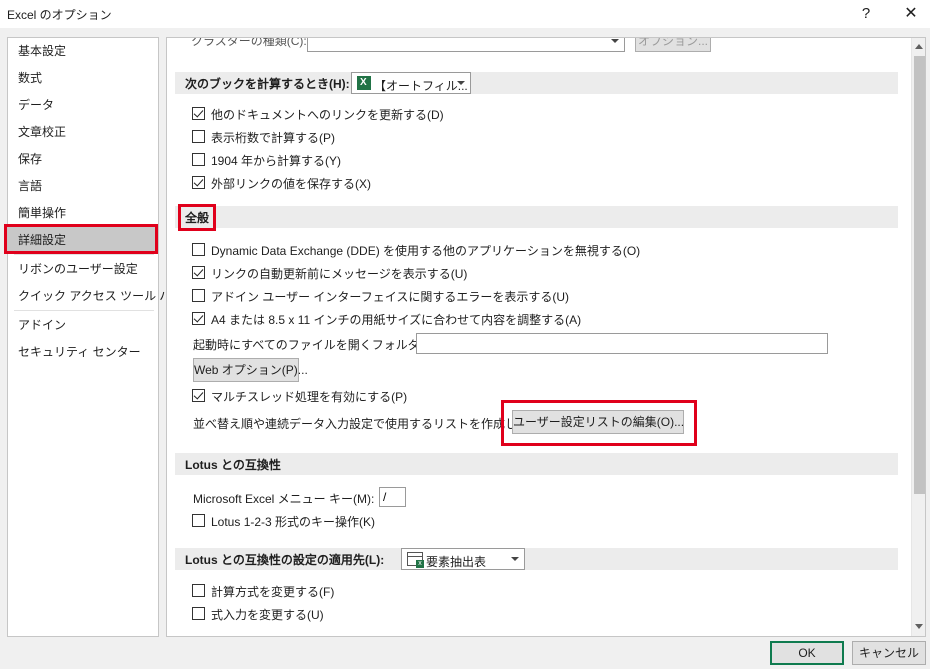 This screenshot has height=669, width=930. I want to click on lotus-navigation-keys-checkbox, so click(198, 520).